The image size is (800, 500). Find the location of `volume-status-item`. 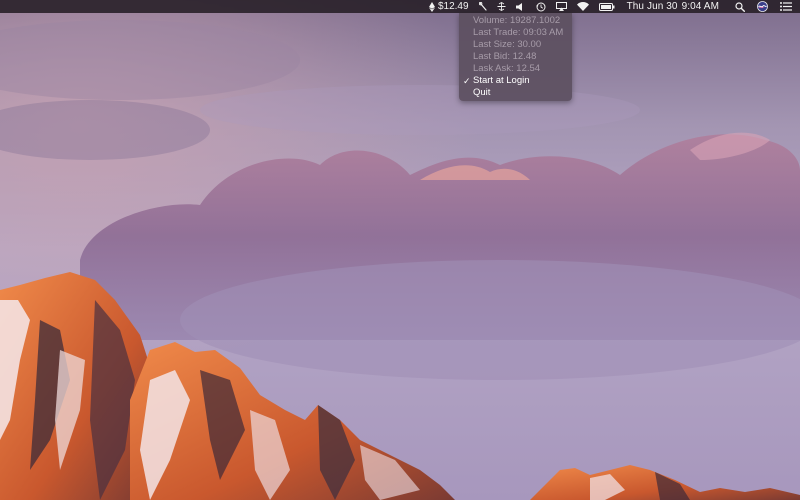

volume-status-item is located at coordinates (519, 6).